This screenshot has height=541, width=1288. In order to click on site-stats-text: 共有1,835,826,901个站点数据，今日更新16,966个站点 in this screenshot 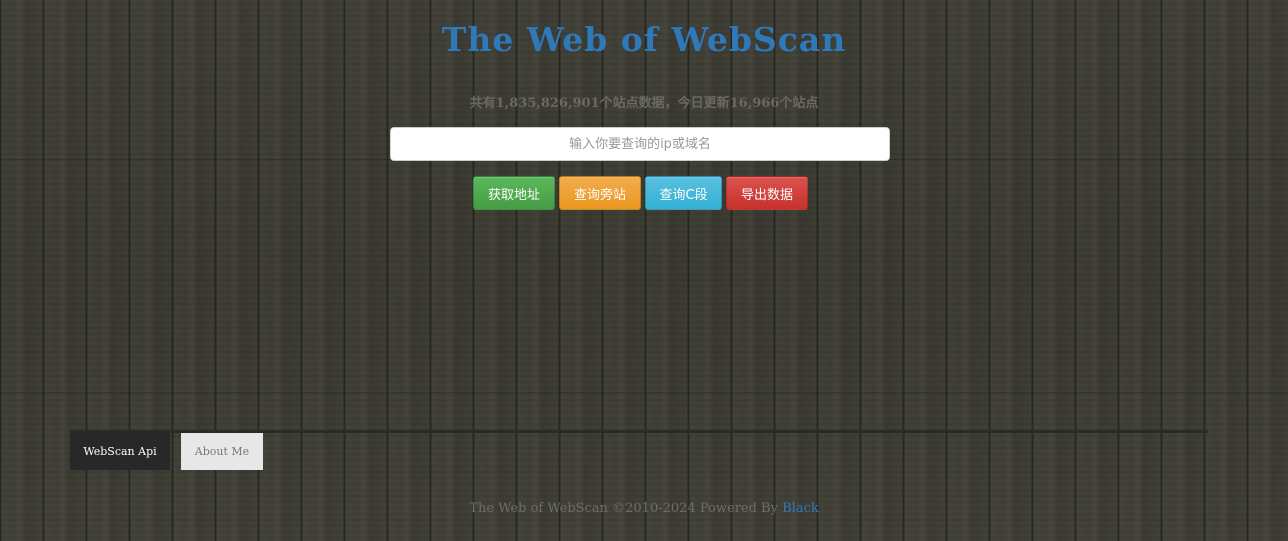, I will do `click(644, 103)`.